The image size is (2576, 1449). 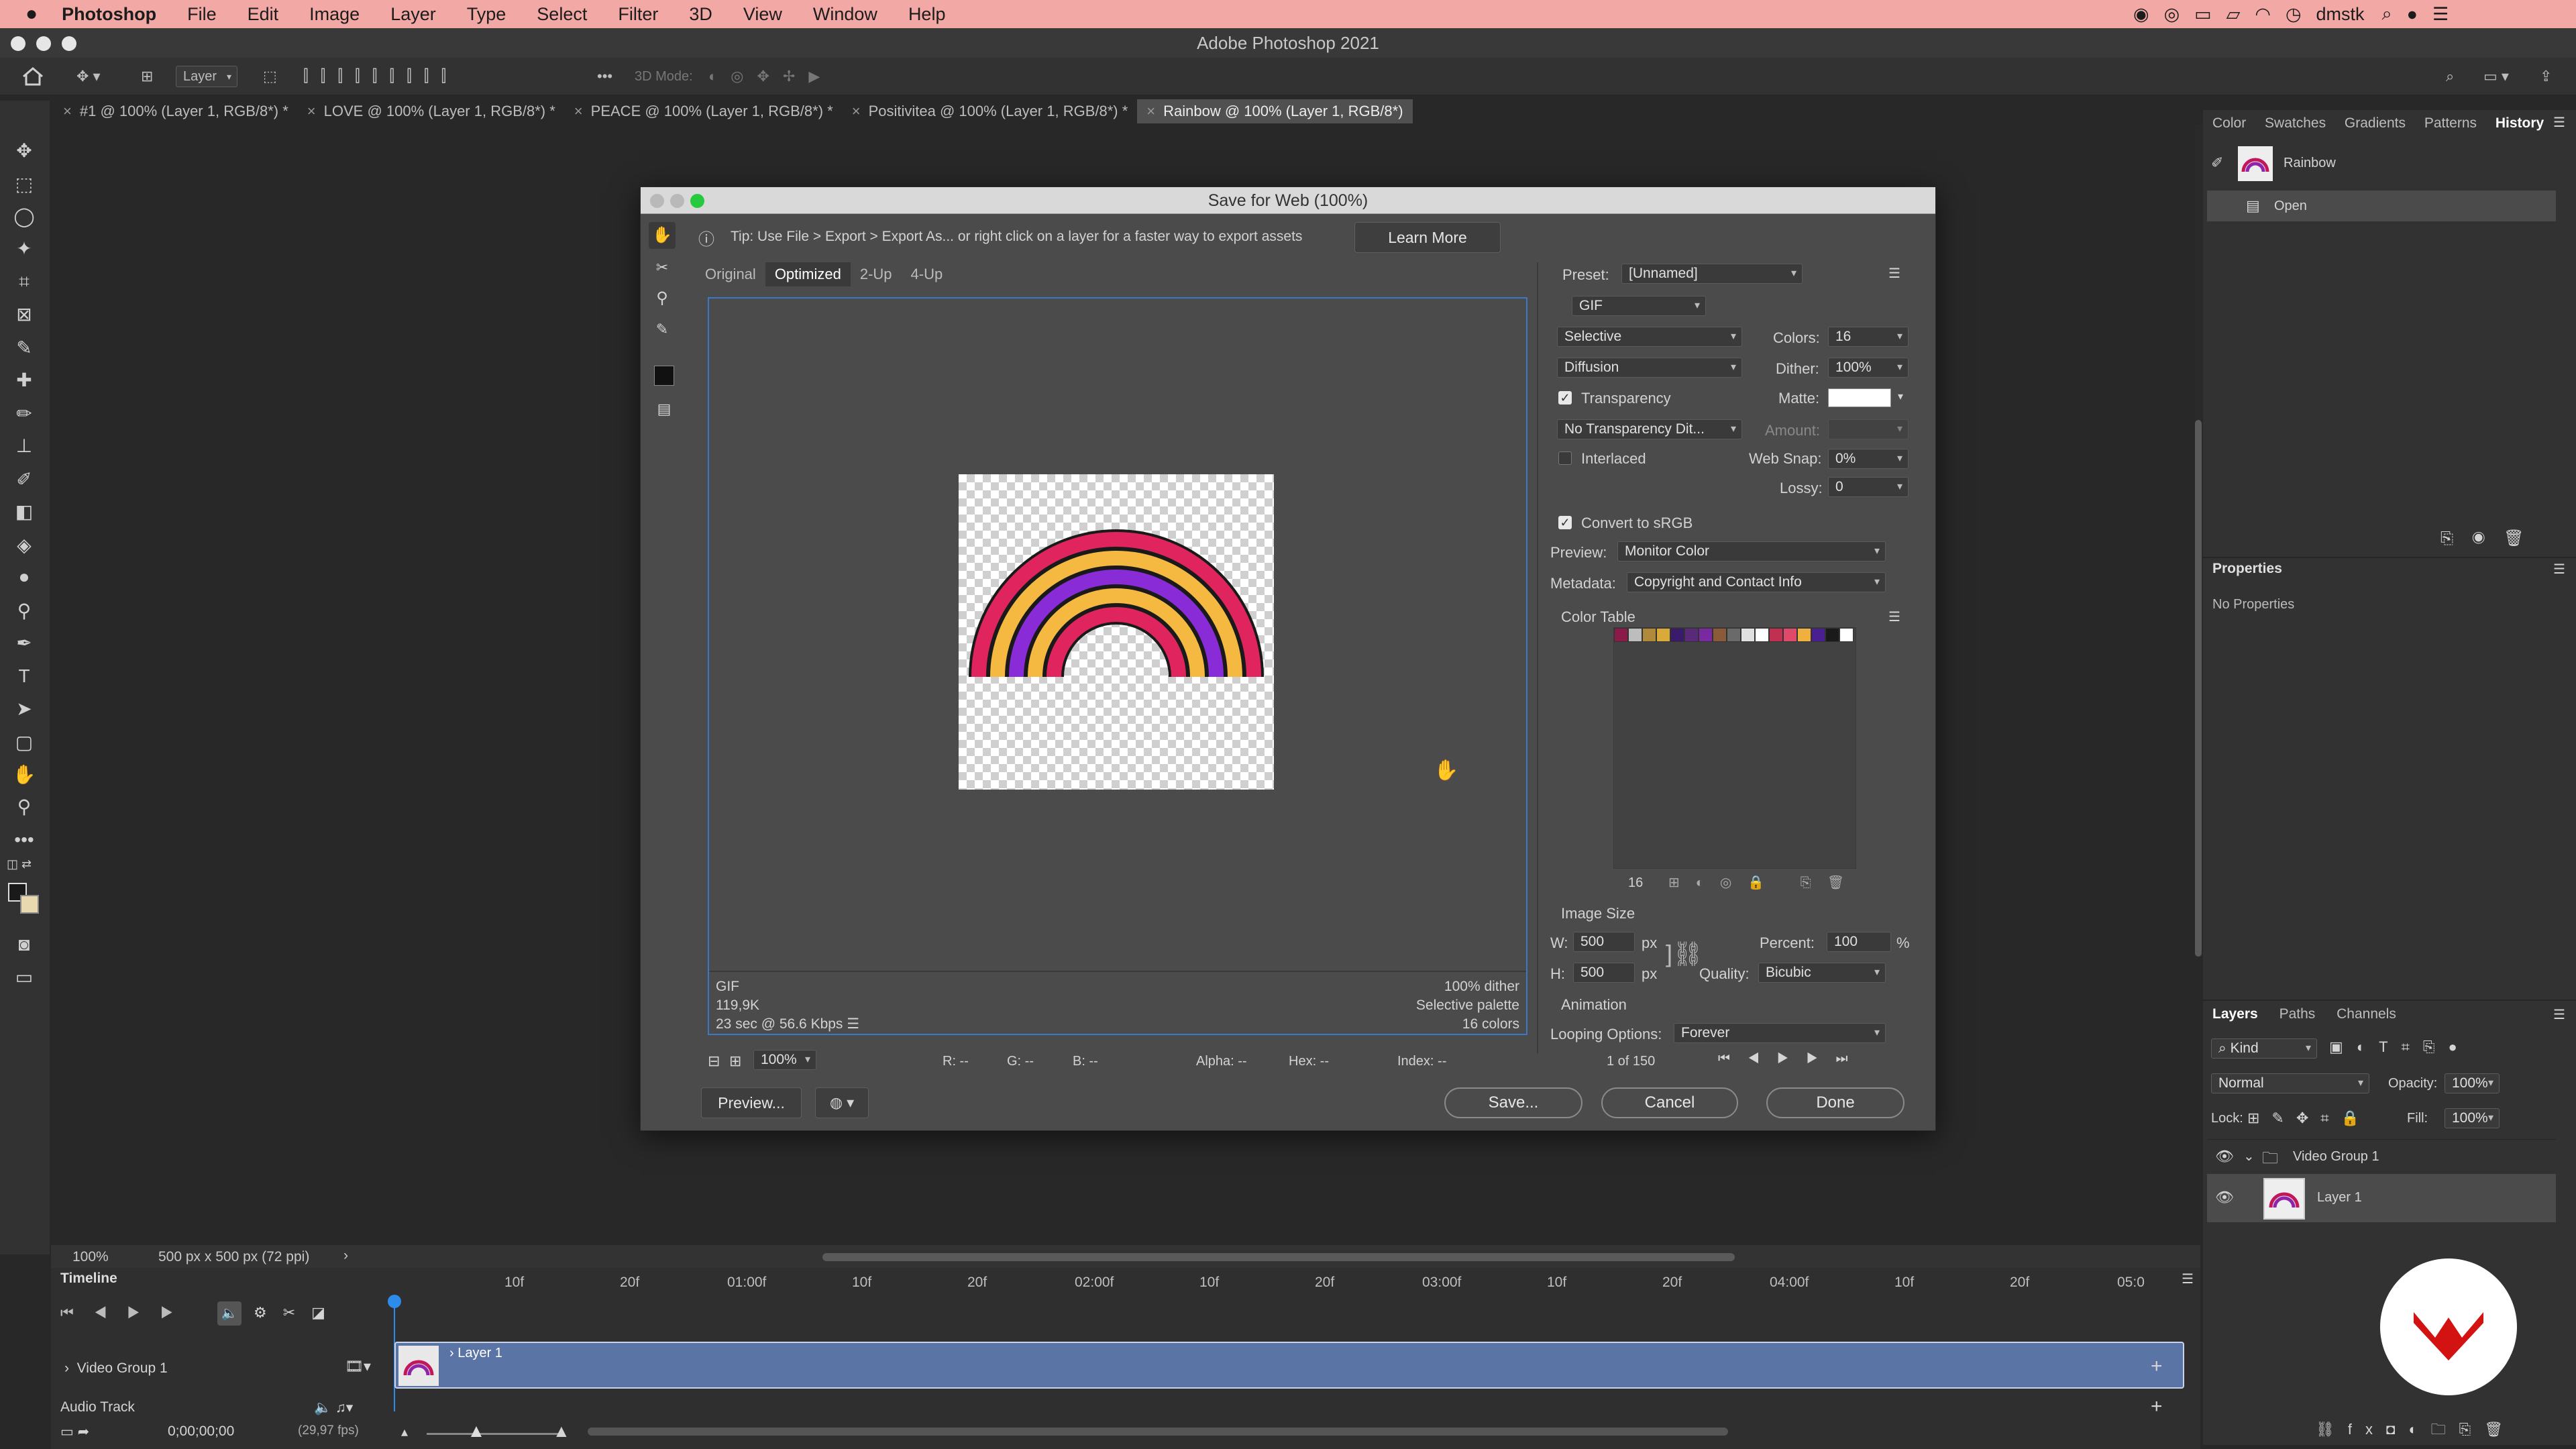 What do you see at coordinates (2450, 76) in the screenshot?
I see `search-icon: ⌕` at bounding box center [2450, 76].